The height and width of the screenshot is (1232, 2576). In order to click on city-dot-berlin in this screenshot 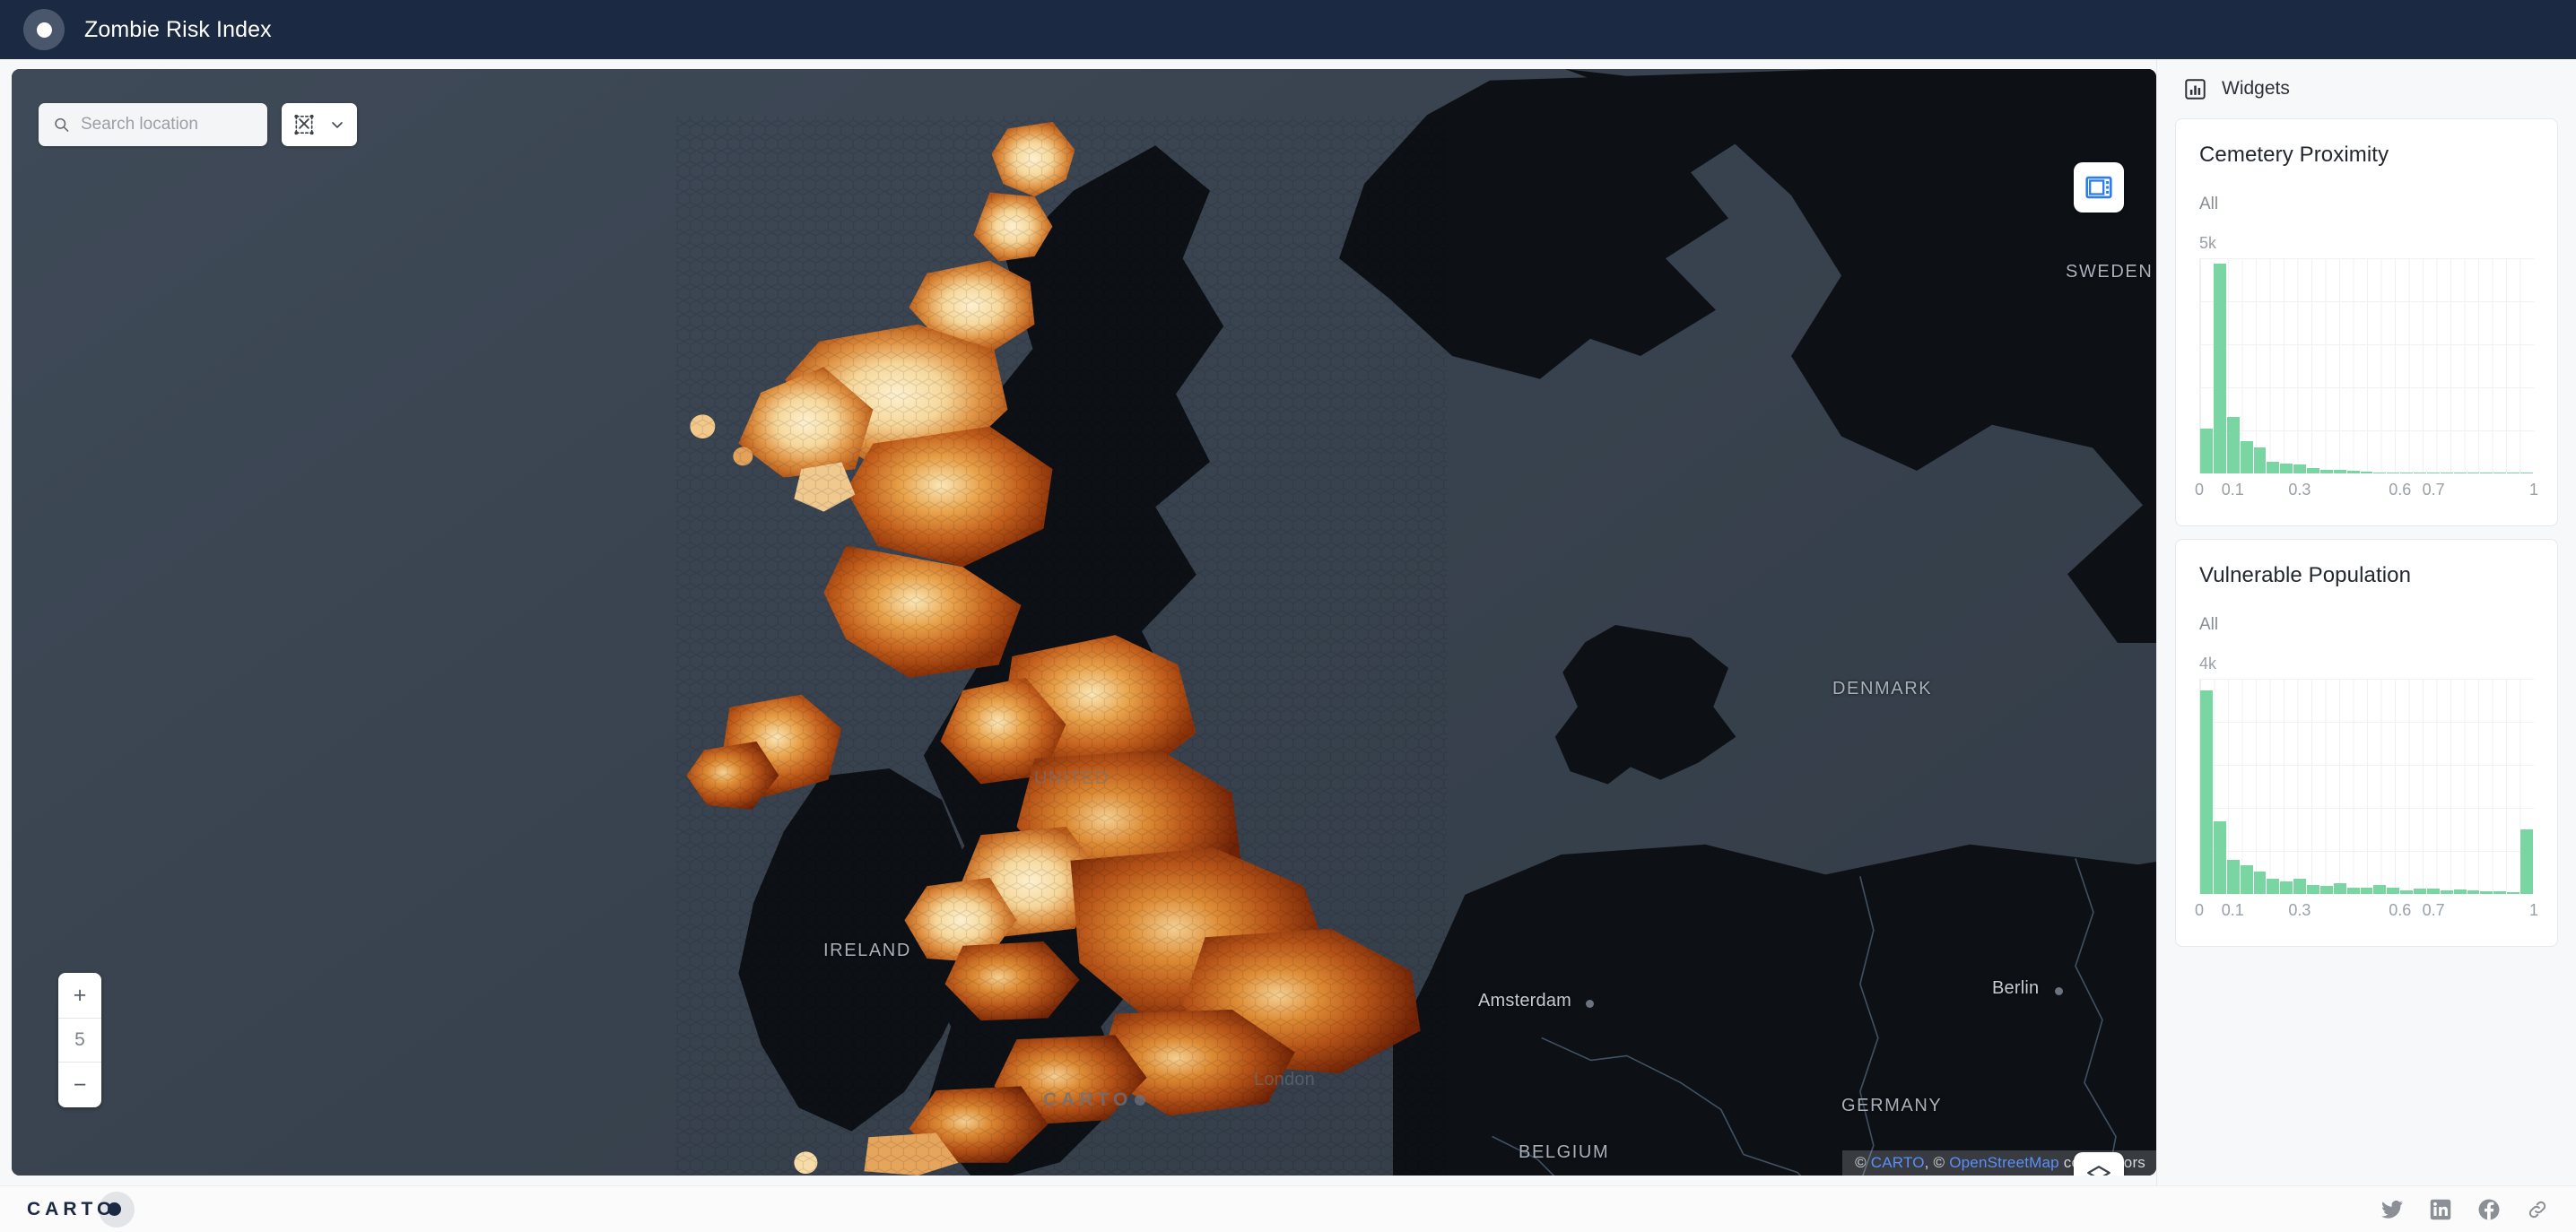, I will do `click(2059, 991)`.